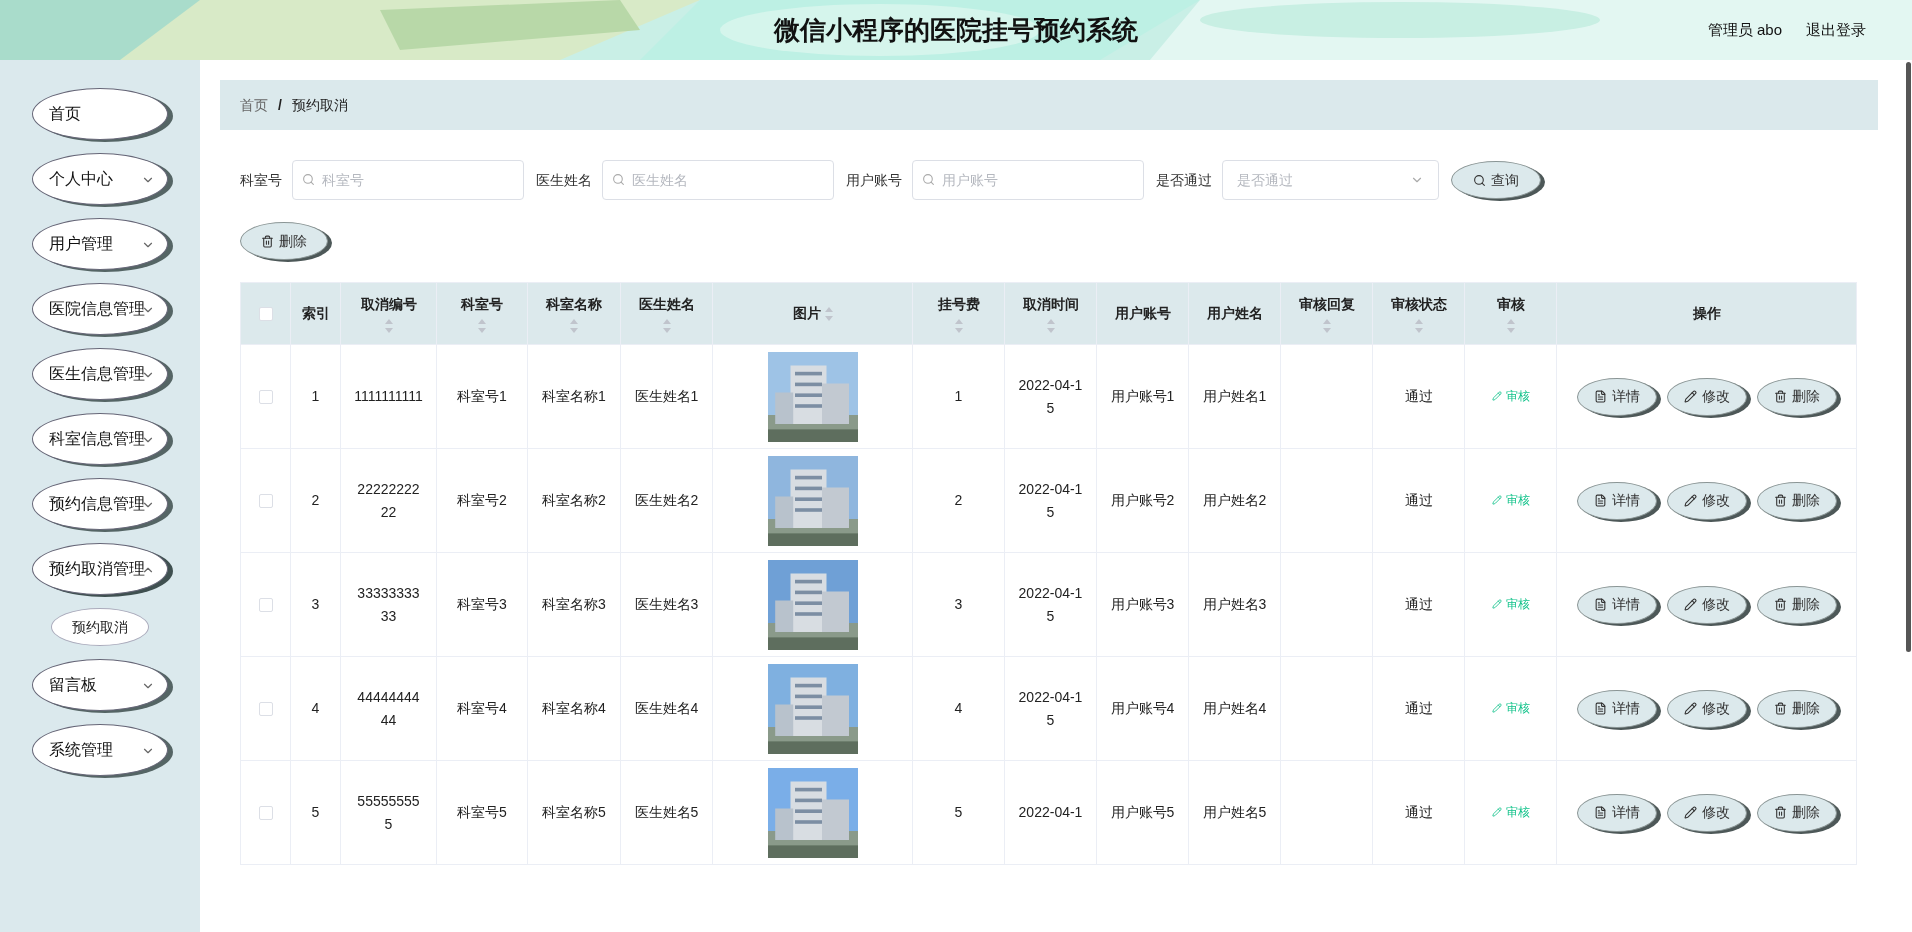 The image size is (1912, 932). I want to click on search-field: 科室号, so click(408, 180).